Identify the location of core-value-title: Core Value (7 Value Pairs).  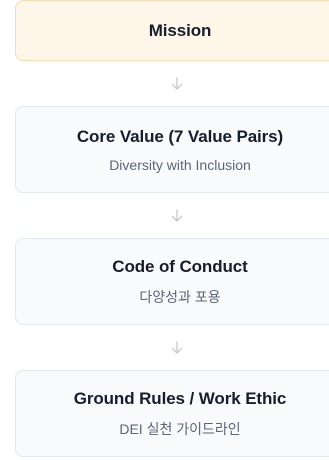
(180, 136).